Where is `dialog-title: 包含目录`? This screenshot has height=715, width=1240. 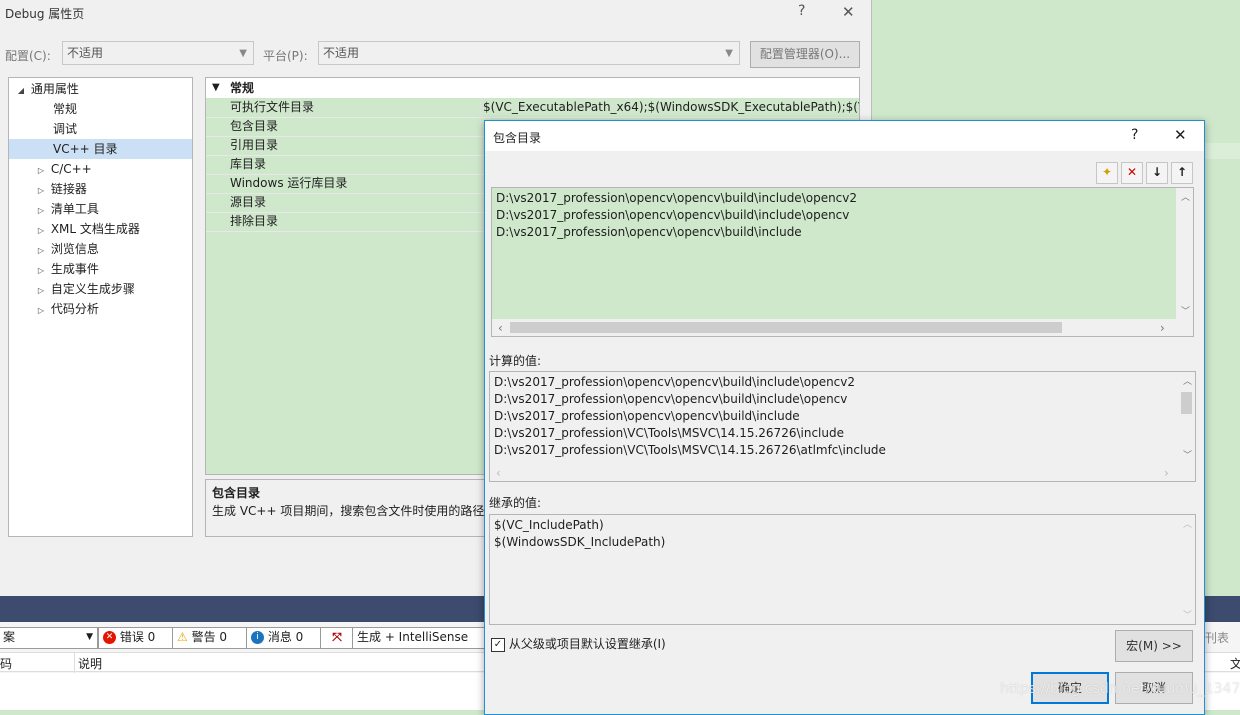
dialog-title: 包含目录 is located at coordinates (517, 138).